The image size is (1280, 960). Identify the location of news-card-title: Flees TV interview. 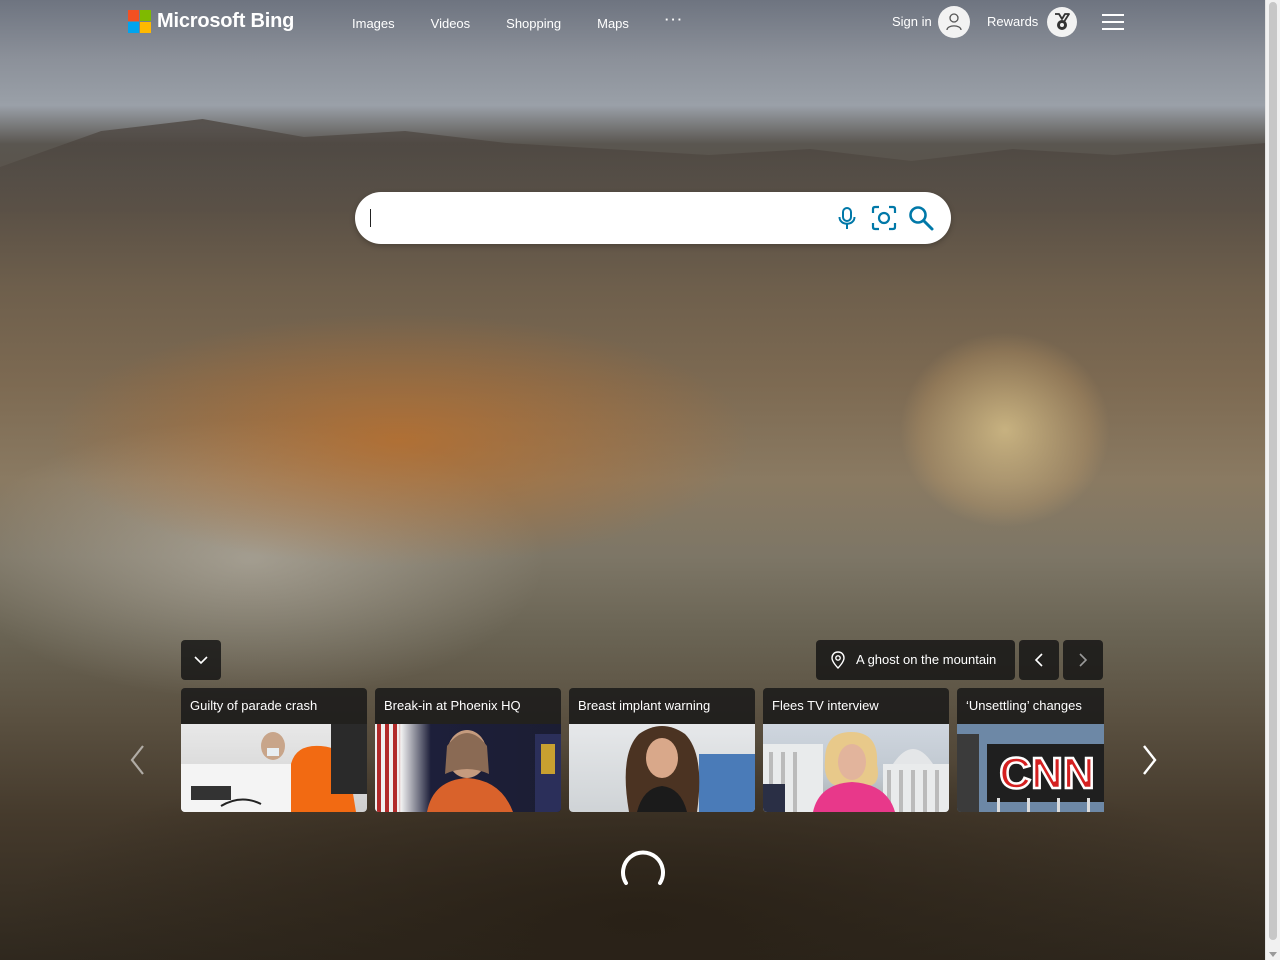
(825, 705).